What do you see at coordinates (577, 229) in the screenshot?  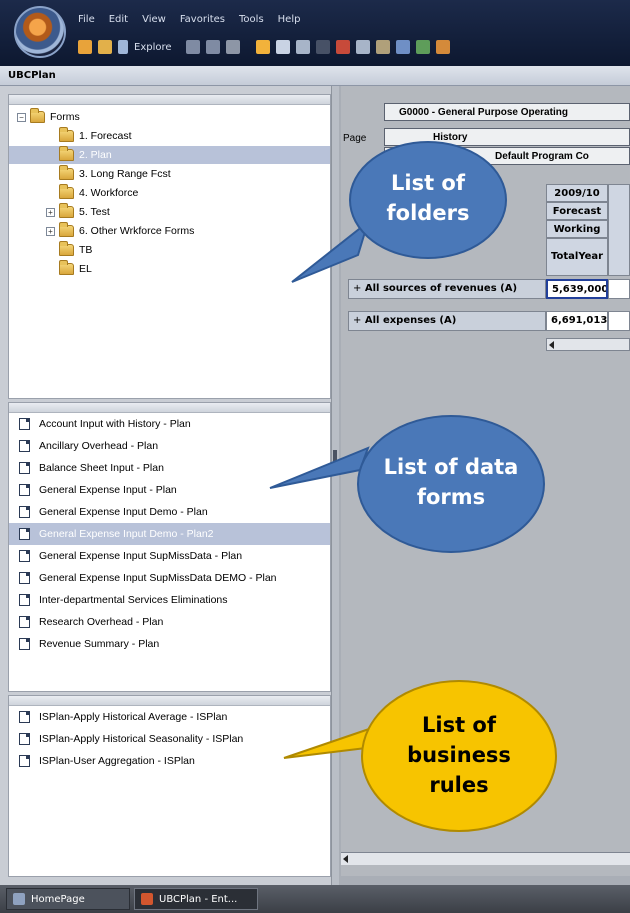 I see `column-header-version: Working` at bounding box center [577, 229].